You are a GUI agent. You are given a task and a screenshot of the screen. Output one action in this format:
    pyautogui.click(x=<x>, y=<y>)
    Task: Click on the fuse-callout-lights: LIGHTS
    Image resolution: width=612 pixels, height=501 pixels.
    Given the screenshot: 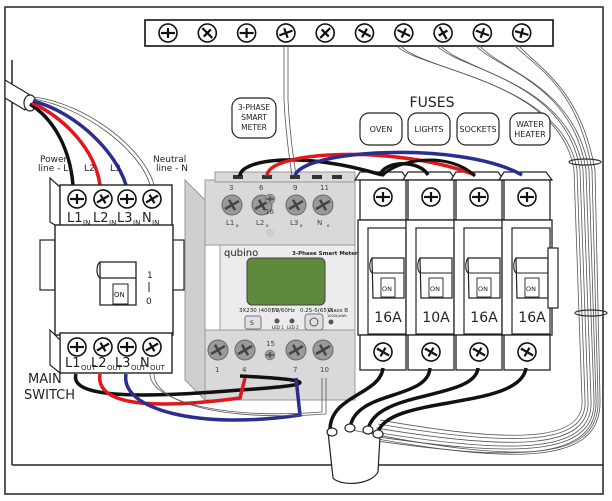 What is the action you would take?
    pyautogui.click(x=429, y=129)
    